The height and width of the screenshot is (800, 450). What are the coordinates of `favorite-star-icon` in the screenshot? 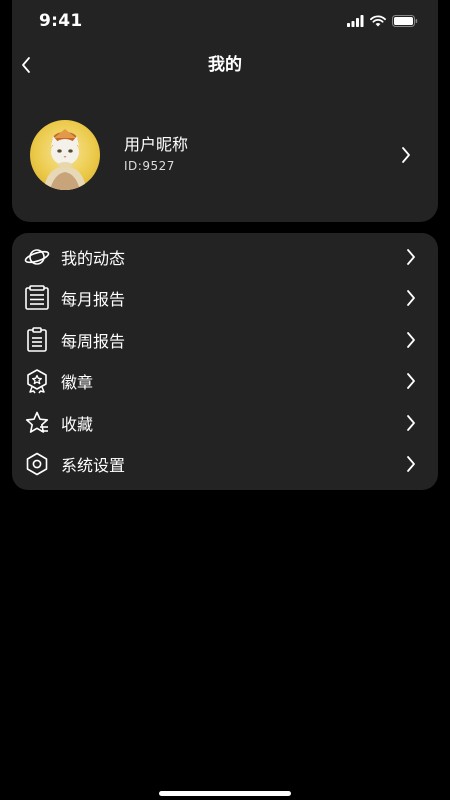 It's located at (37, 423).